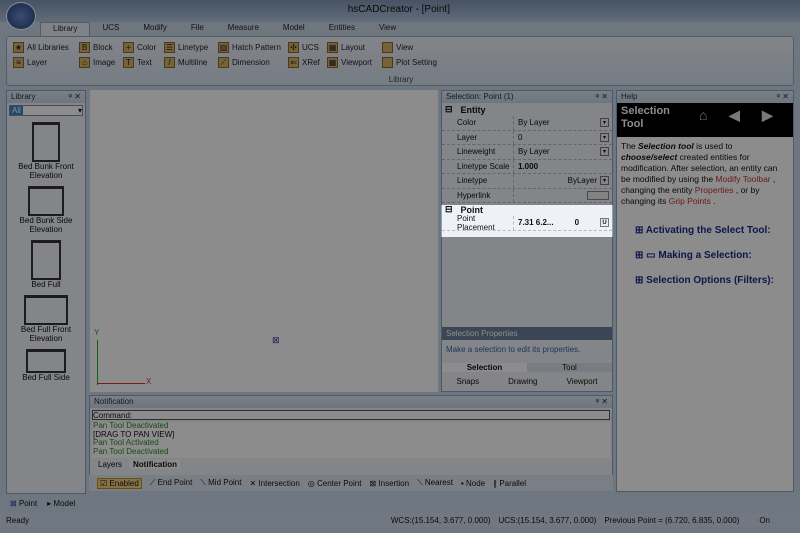 The width and height of the screenshot is (800, 533). Describe the element at coordinates (110, 464) in the screenshot. I see `tab-layers: Layers` at that location.